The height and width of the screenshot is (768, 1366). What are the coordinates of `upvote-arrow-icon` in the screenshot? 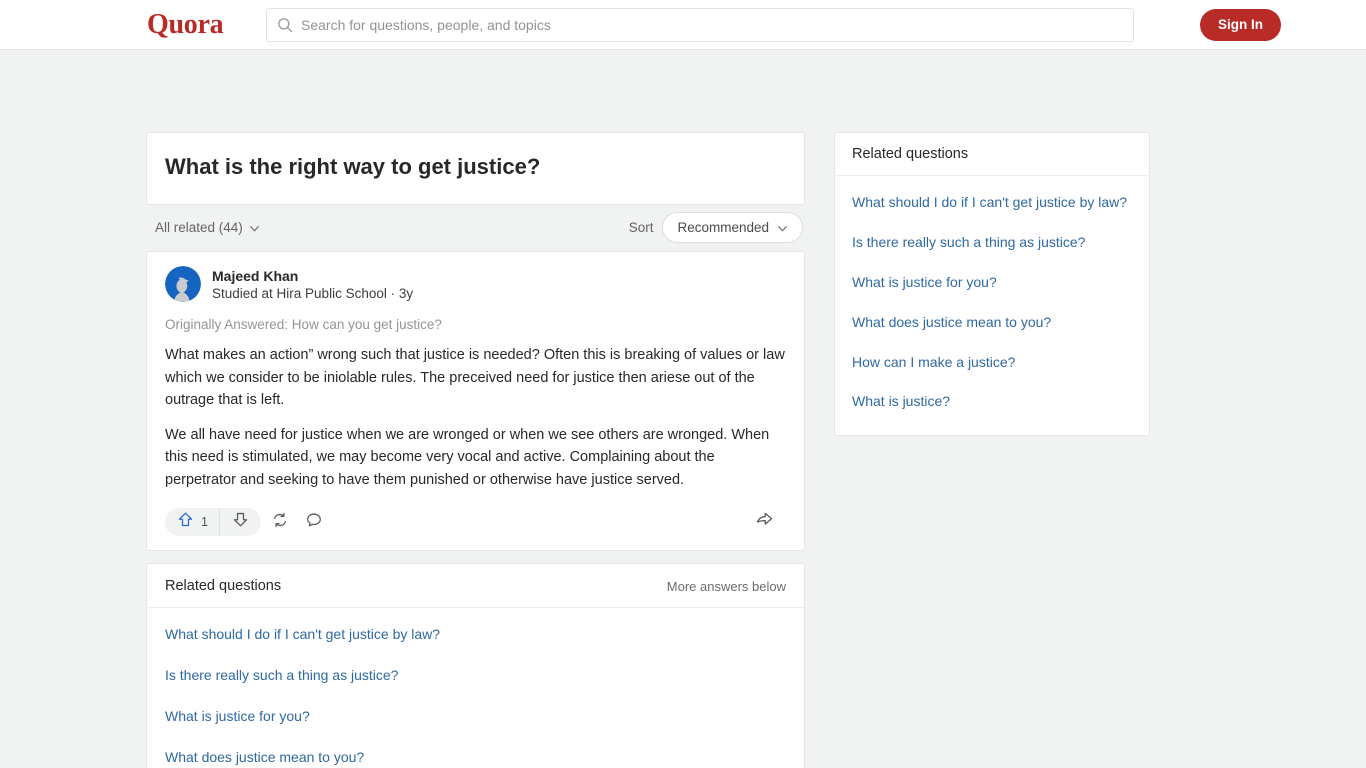 It's located at (185, 522).